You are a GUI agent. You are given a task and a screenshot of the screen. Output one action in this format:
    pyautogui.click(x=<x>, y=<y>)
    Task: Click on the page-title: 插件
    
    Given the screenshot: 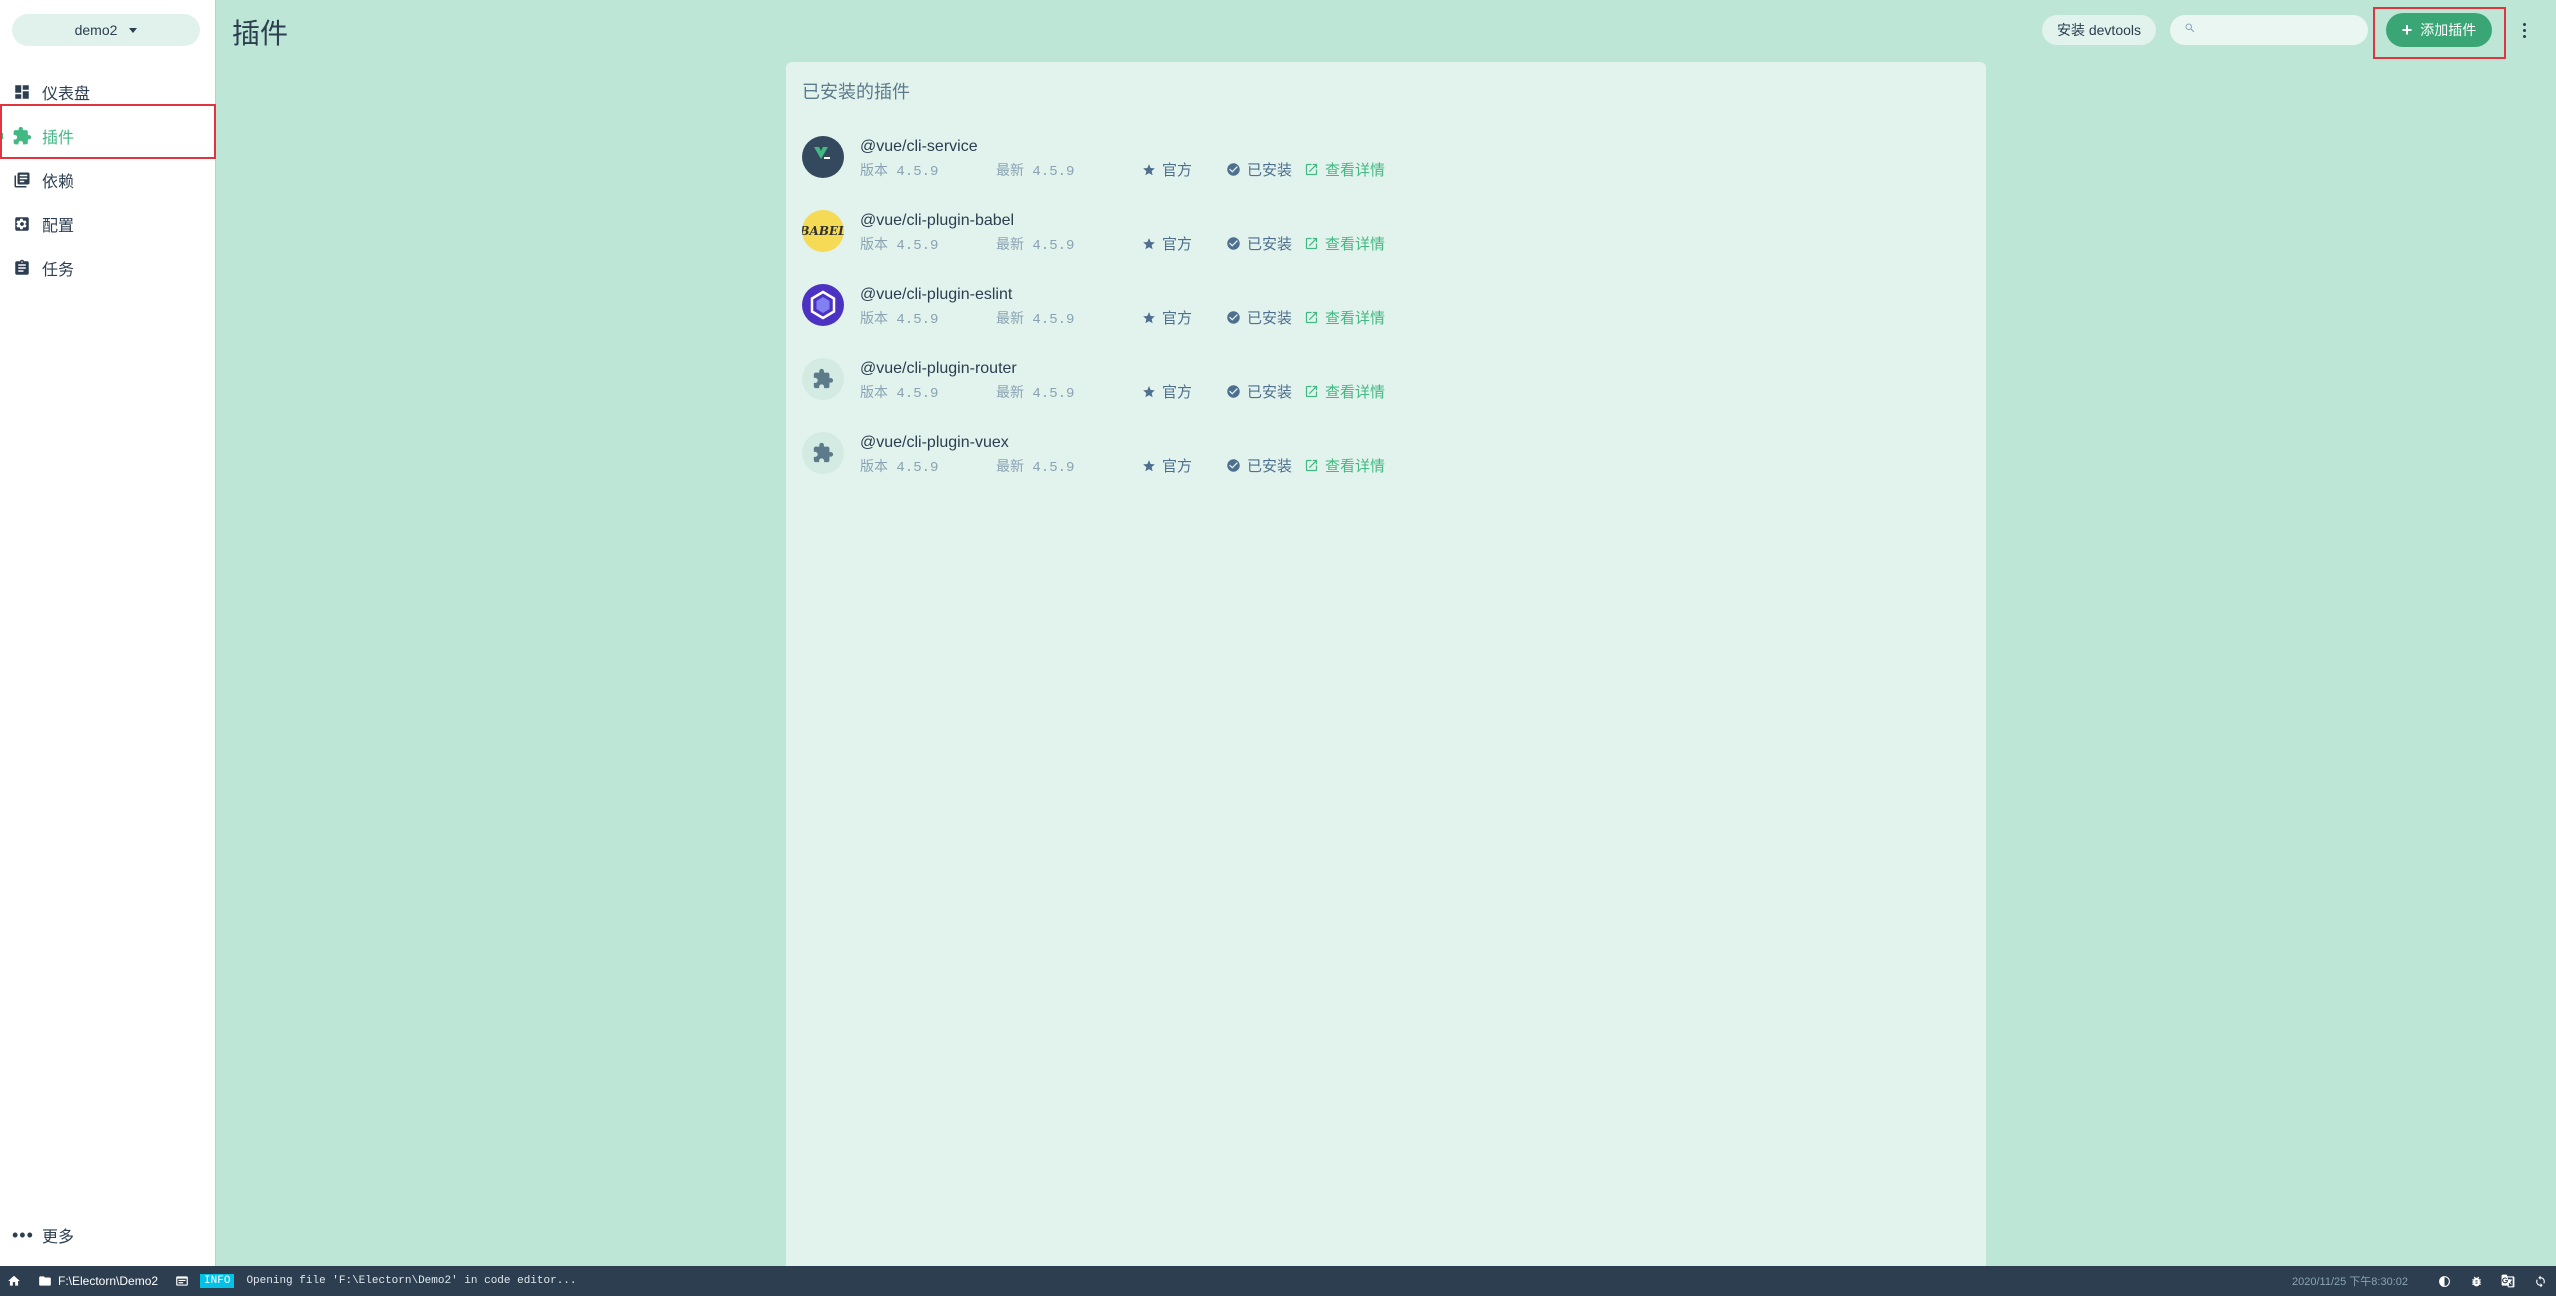 What is the action you would take?
    pyautogui.click(x=260, y=33)
    